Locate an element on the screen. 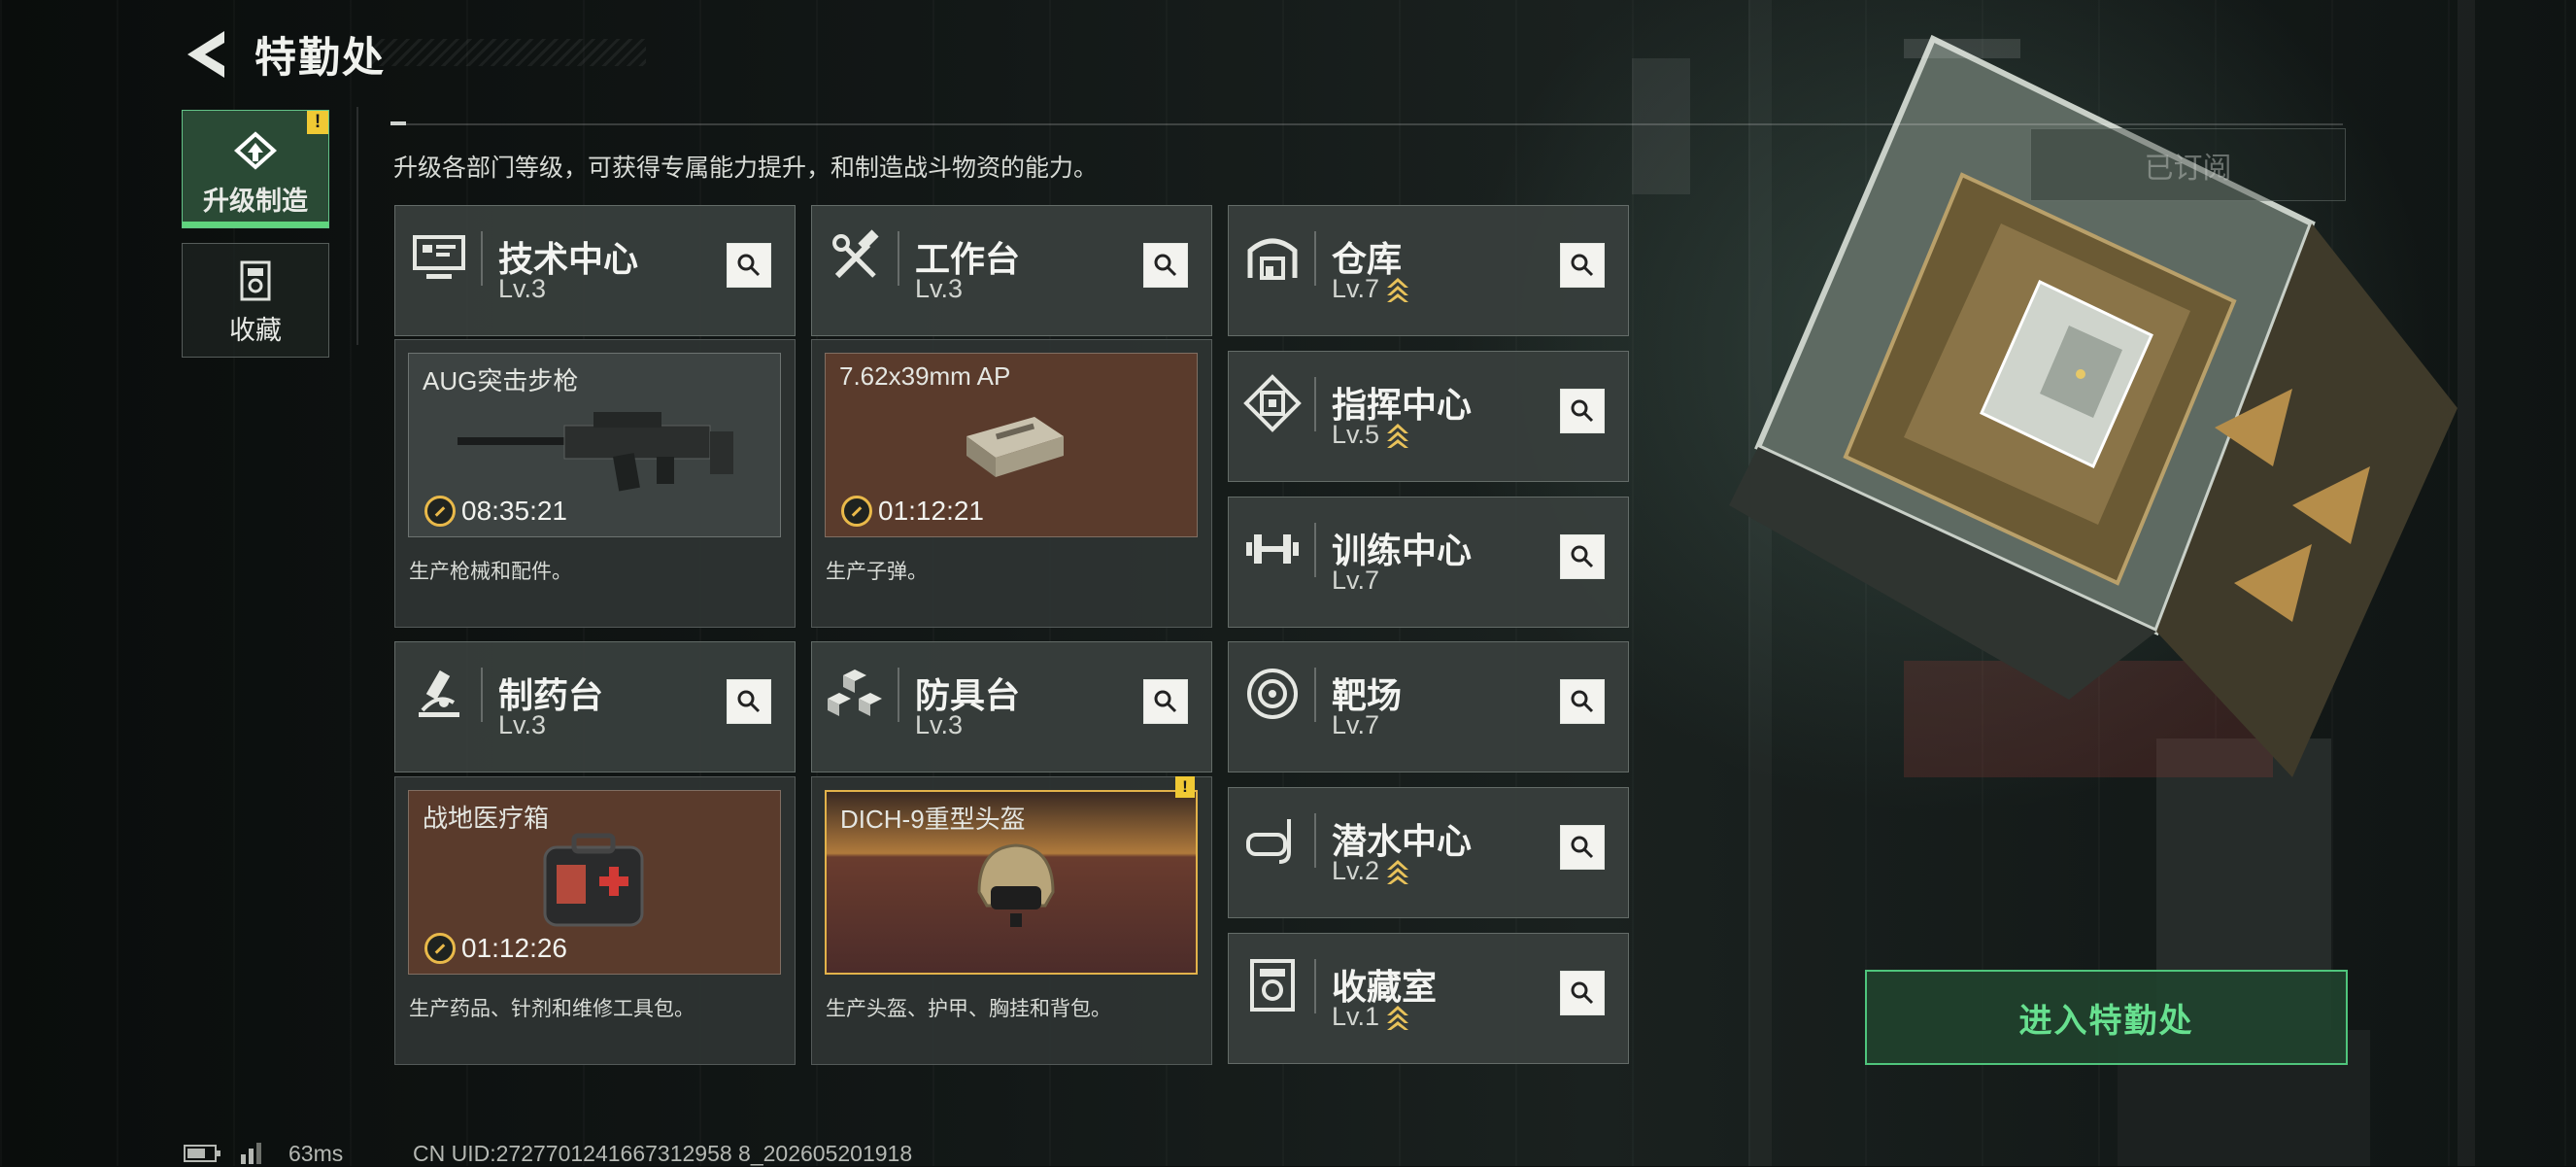  facility-item-1: 仓库 Lv.7 is located at coordinates (1428, 270).